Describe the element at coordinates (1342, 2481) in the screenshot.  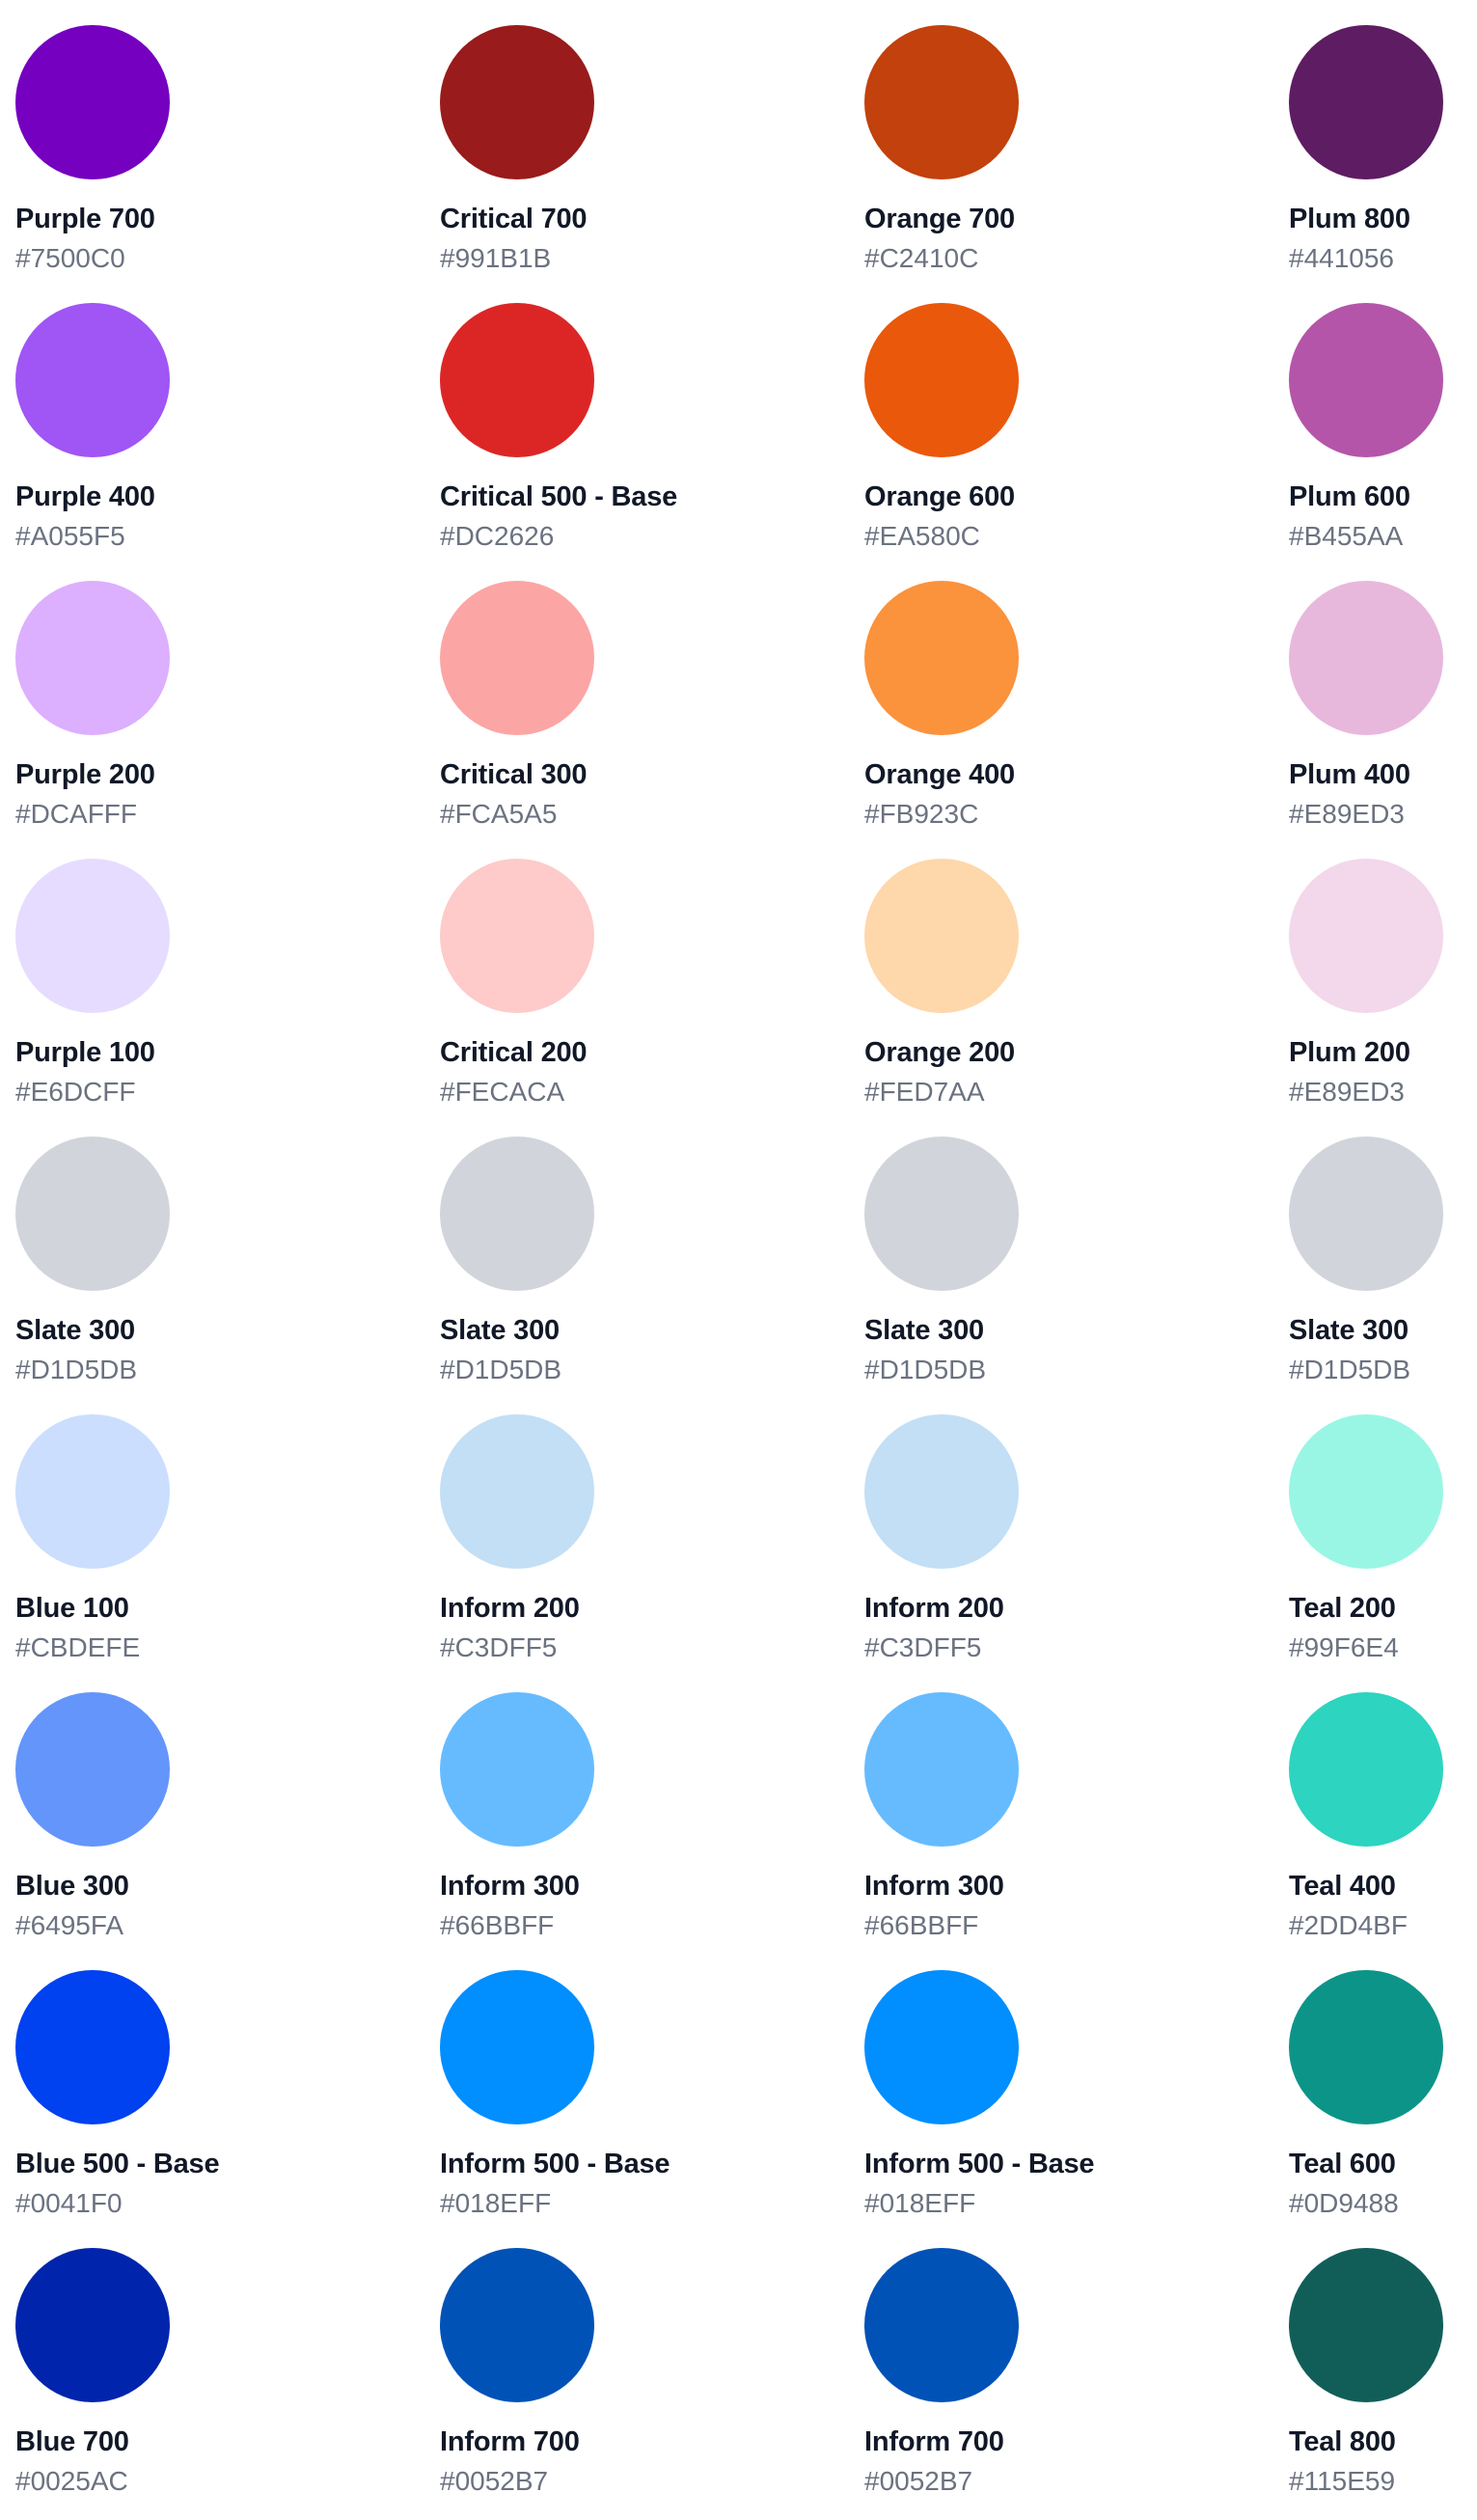
I see `color-hex-value: #115E59` at that location.